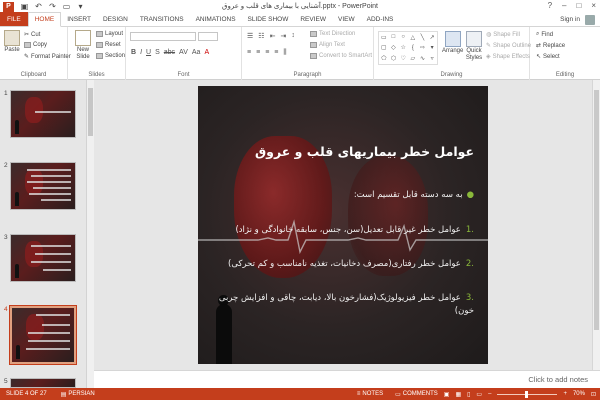 The height and width of the screenshot is (400, 600). Describe the element at coordinates (12, 41) in the screenshot. I see `paste-button: Paste` at that location.